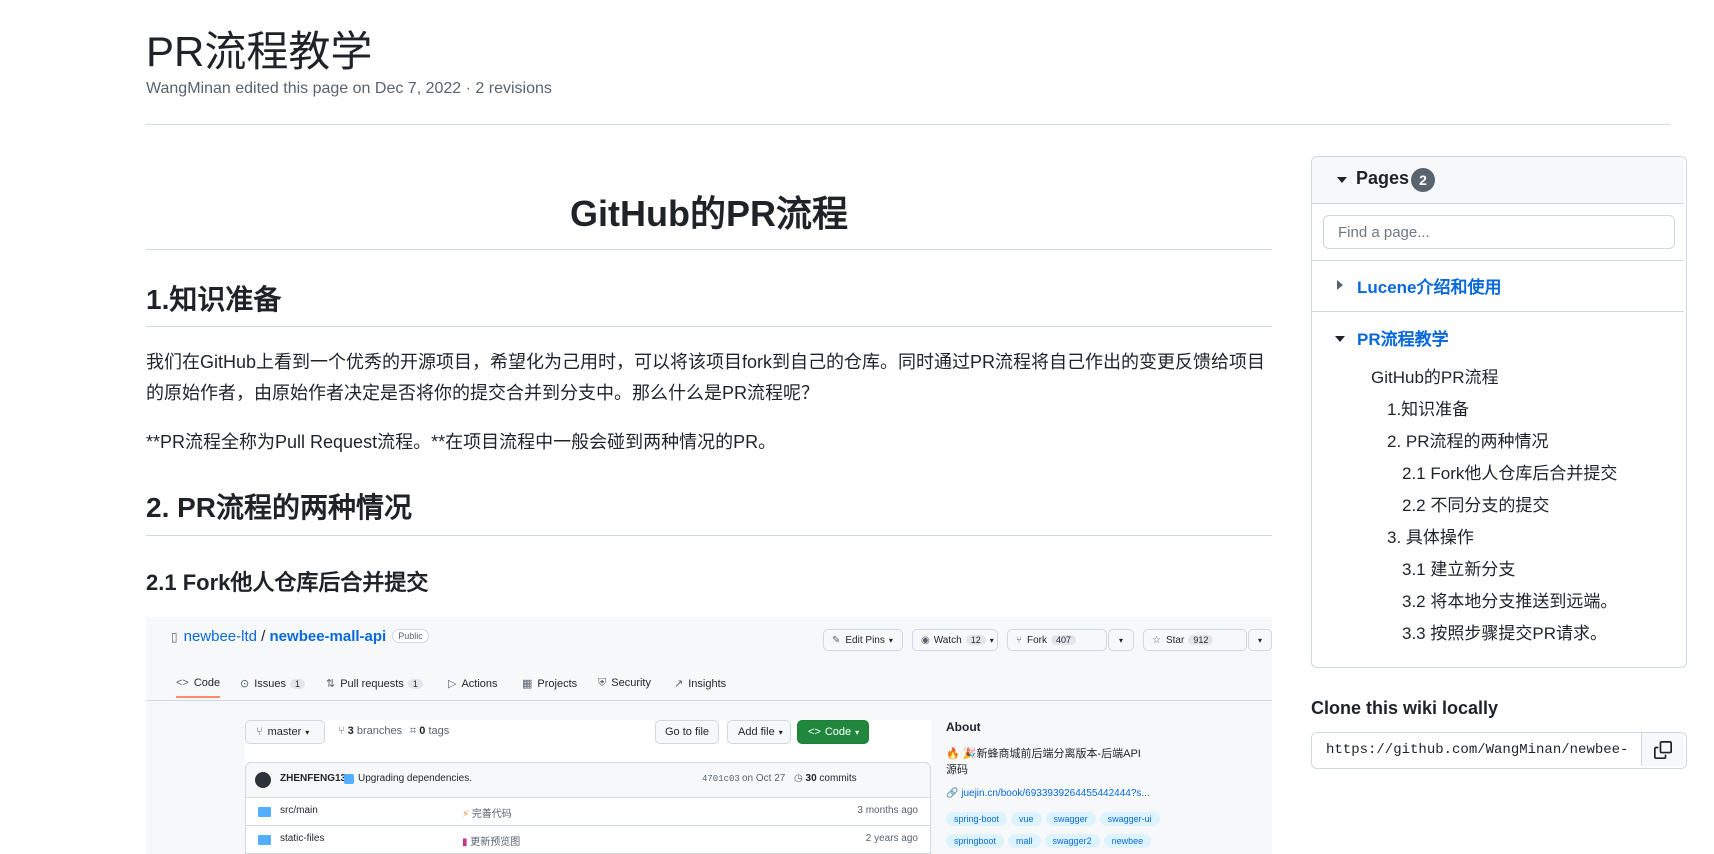  Describe the element at coordinates (1663, 749) in the screenshot. I see `copy-button` at that location.